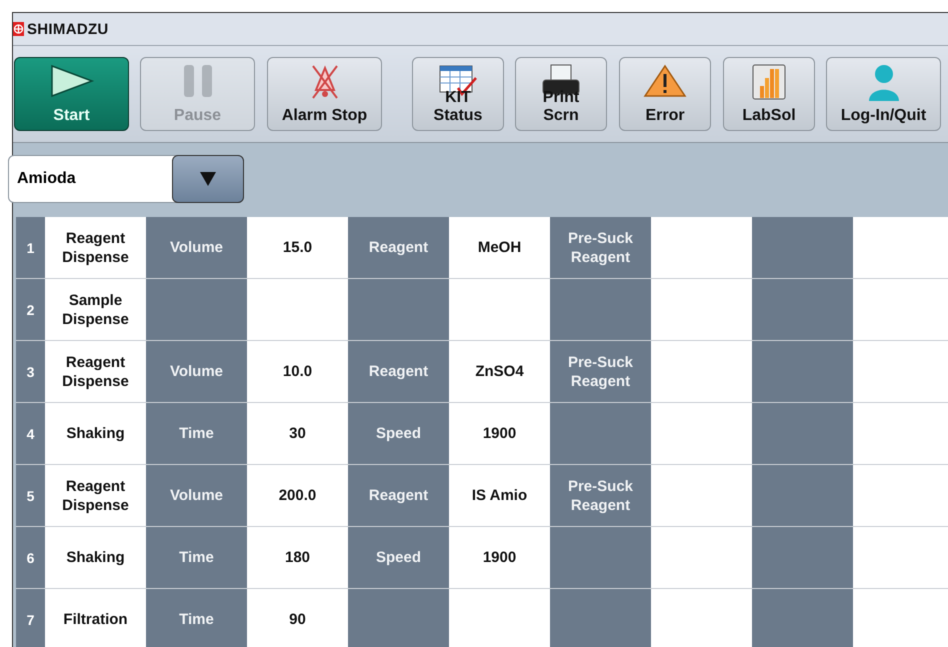 This screenshot has width=948, height=647. I want to click on value-cell: 30, so click(297, 433).